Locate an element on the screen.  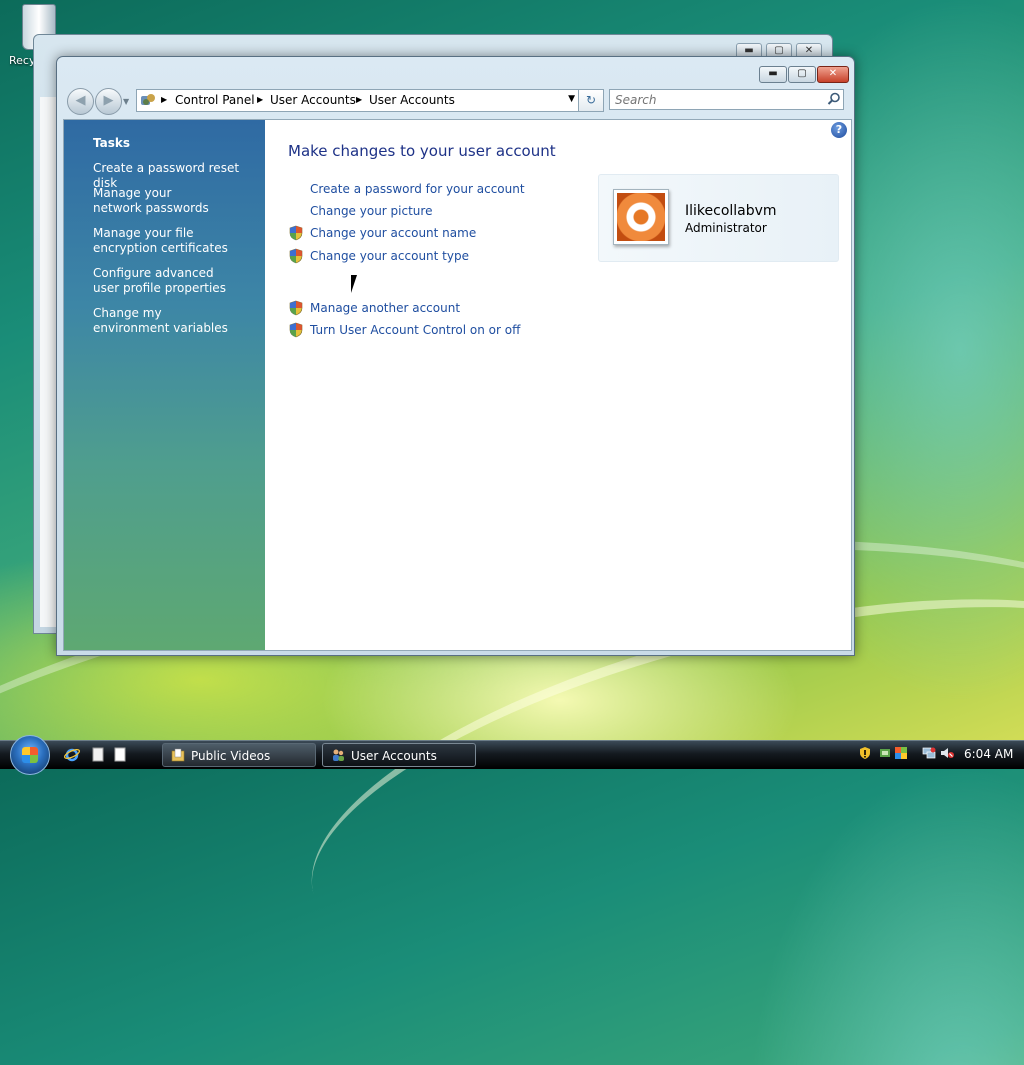
flower-picture-icon is located at coordinates (641, 217).